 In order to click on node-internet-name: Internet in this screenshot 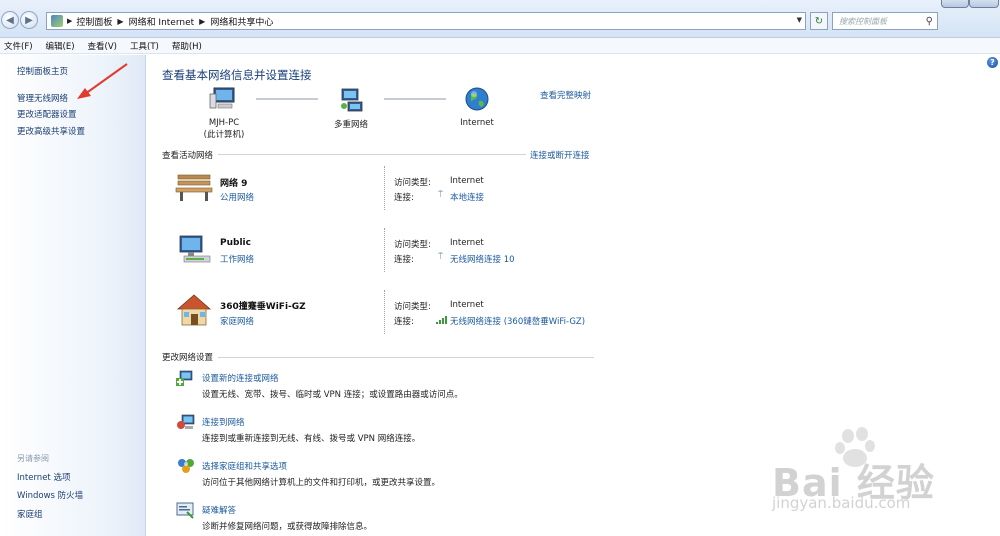, I will do `click(477, 123)`.